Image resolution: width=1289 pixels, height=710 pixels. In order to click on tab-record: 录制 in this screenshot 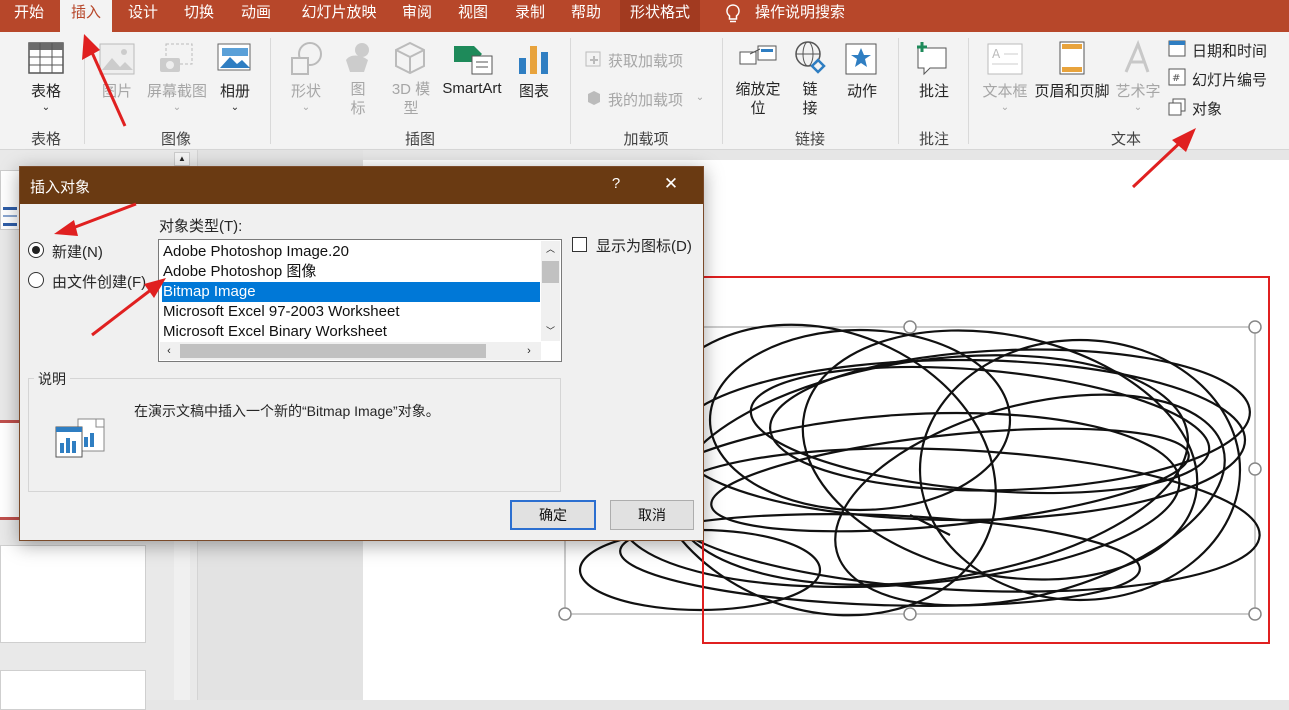, I will do `click(530, 16)`.